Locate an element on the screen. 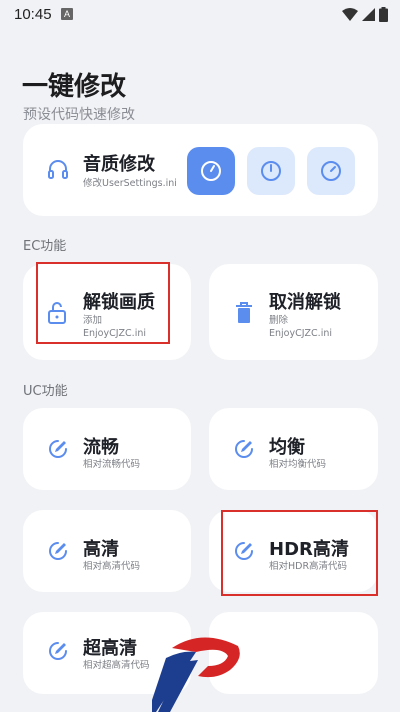  uc-ultra-hd-desc: 相对超高清代码 is located at coordinates (116, 665).